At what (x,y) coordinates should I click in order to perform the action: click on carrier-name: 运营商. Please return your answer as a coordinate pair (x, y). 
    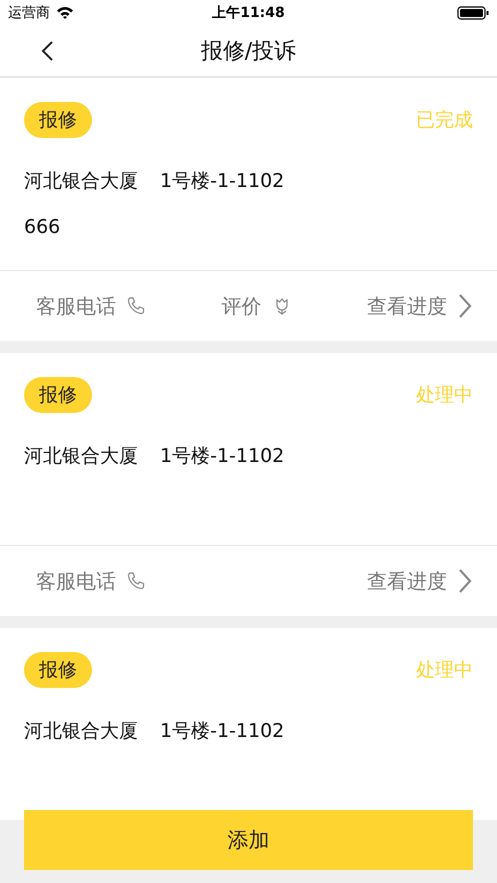
    Looking at the image, I should click on (29, 13).